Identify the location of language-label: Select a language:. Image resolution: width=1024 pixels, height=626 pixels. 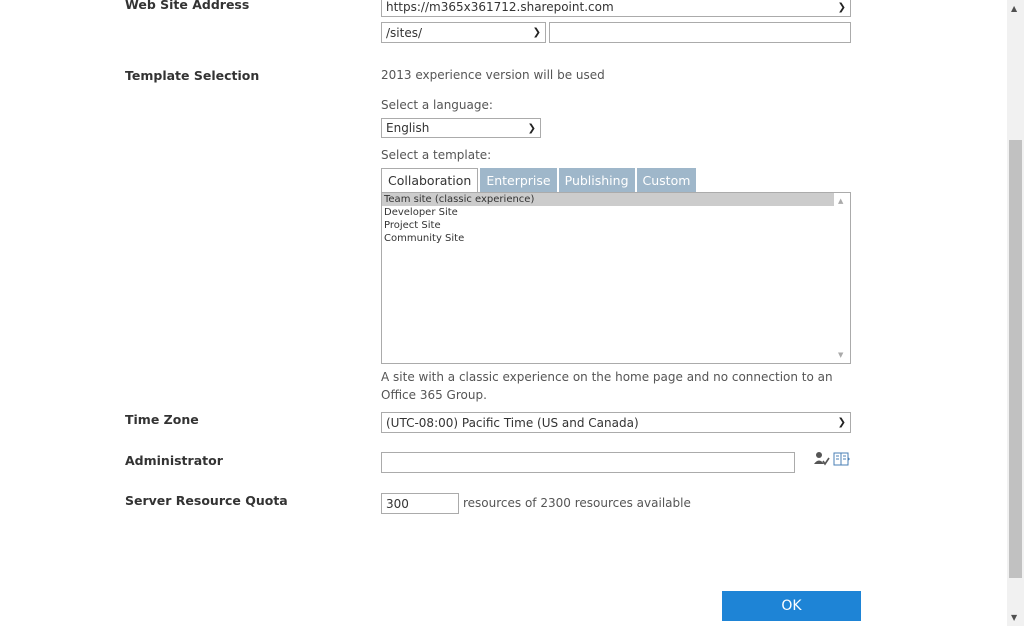
(437, 105).